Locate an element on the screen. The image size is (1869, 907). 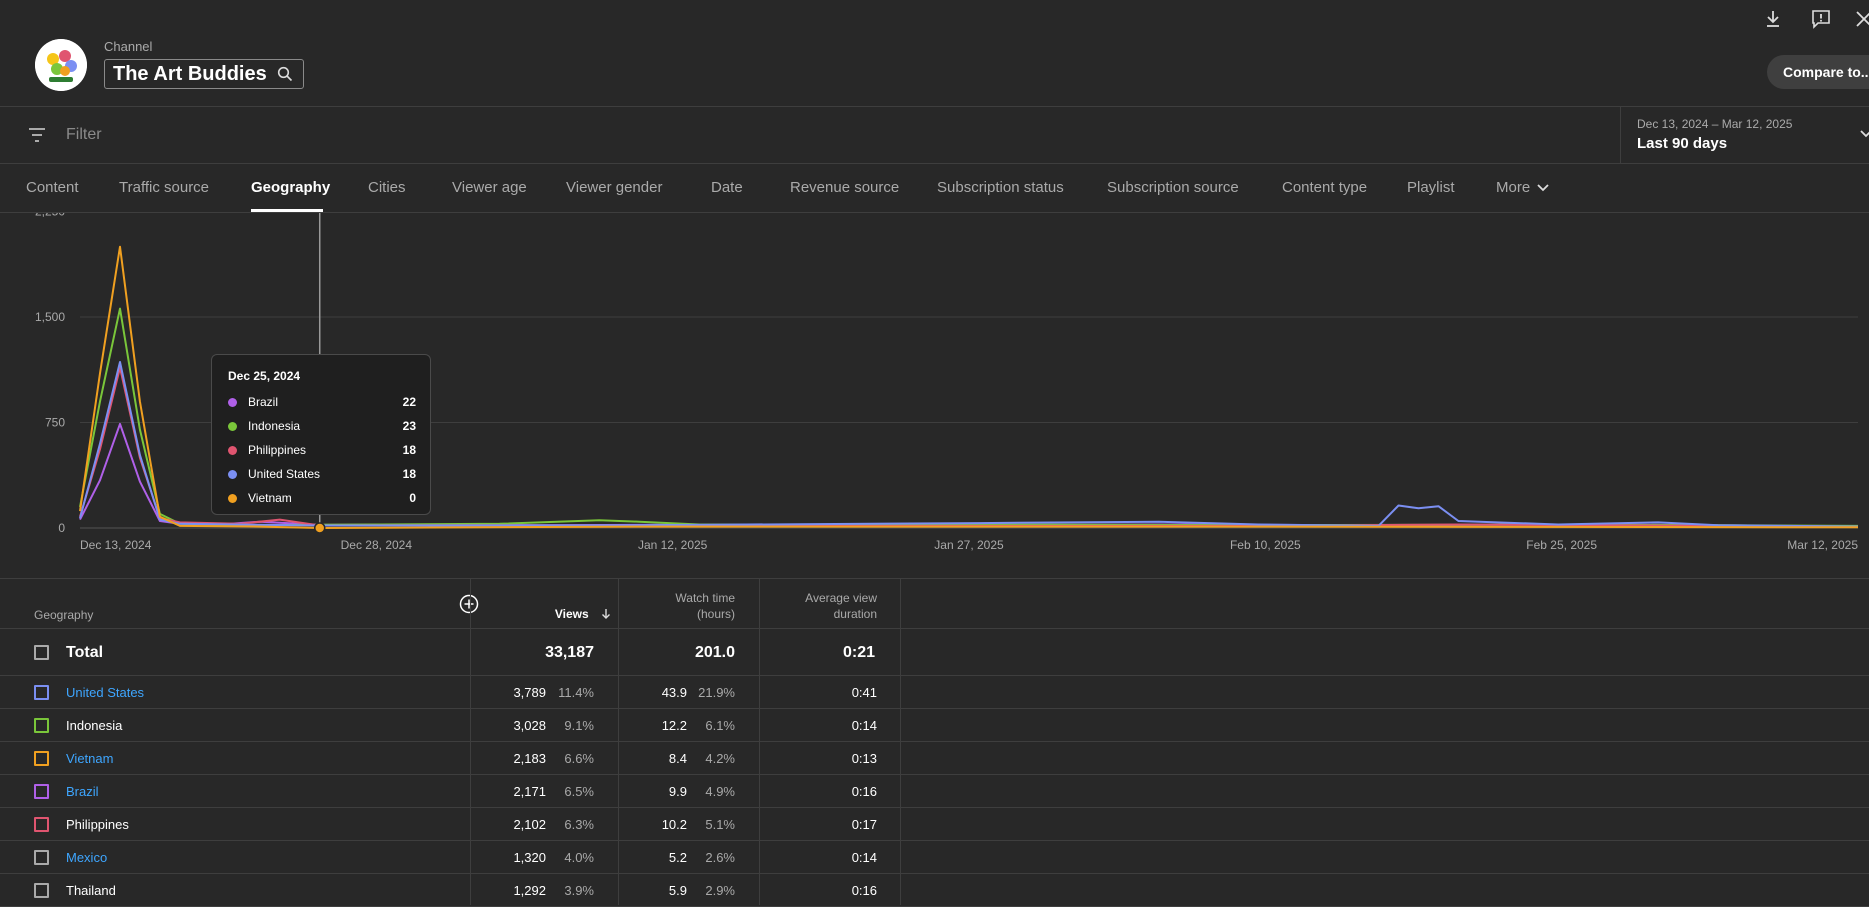
views-percent: 6.5% is located at coordinates (579, 791).